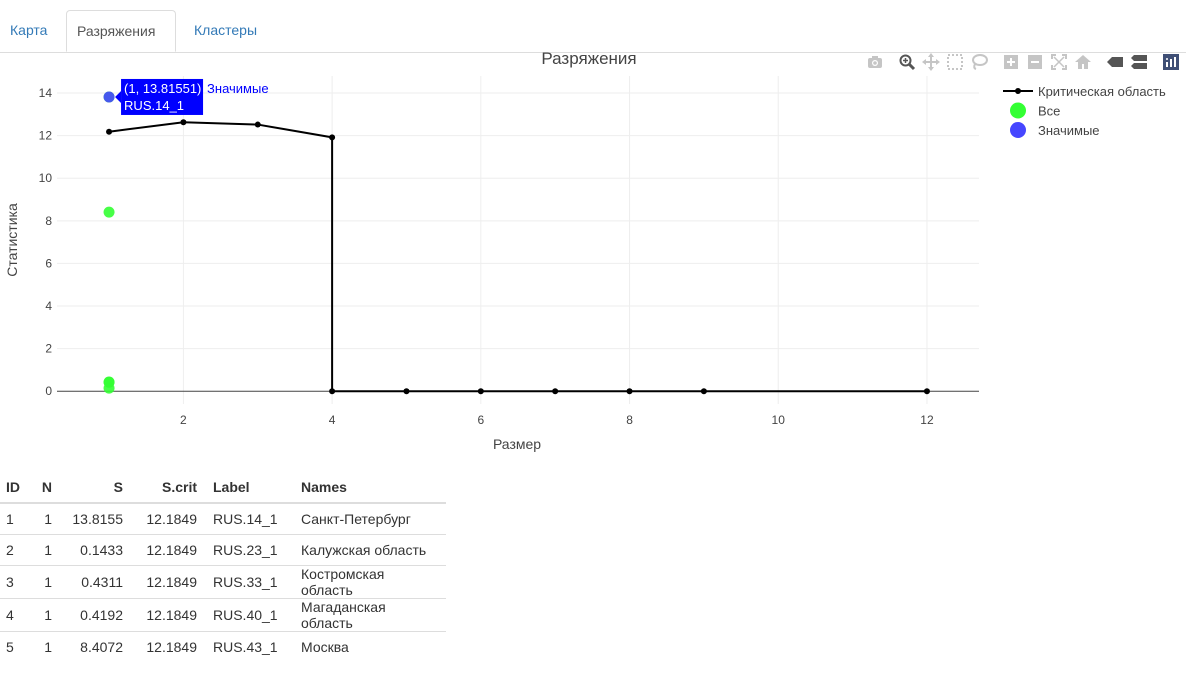  Describe the element at coordinates (1069, 130) in the screenshot. I see `legend-item-label: Значимые` at that location.